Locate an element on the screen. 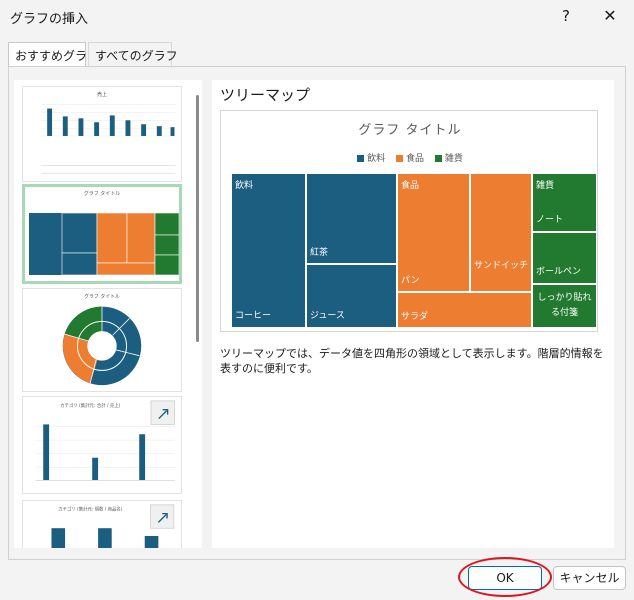 The height and width of the screenshot is (600, 634). title-bar: グラフの挿入 ? ✕ is located at coordinates (317, 16).